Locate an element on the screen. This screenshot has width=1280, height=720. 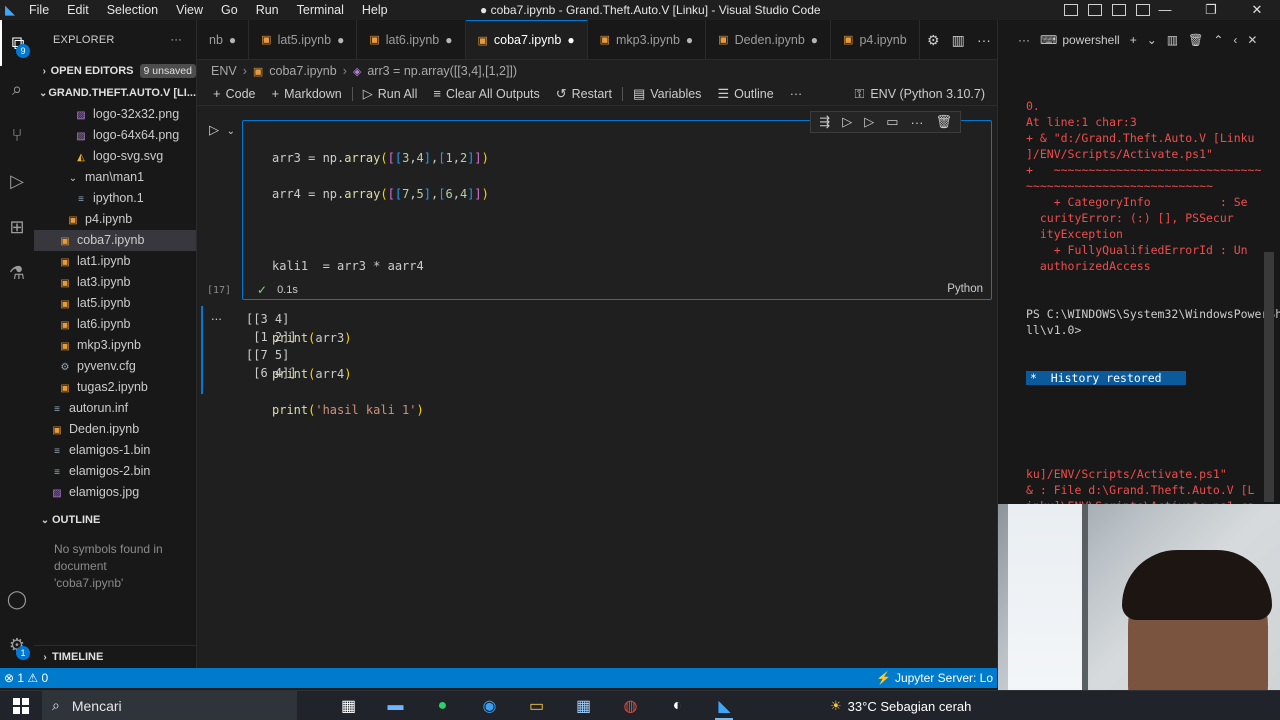
tree-item: ▣ lat3.ipynb is located at coordinates (115, 282).